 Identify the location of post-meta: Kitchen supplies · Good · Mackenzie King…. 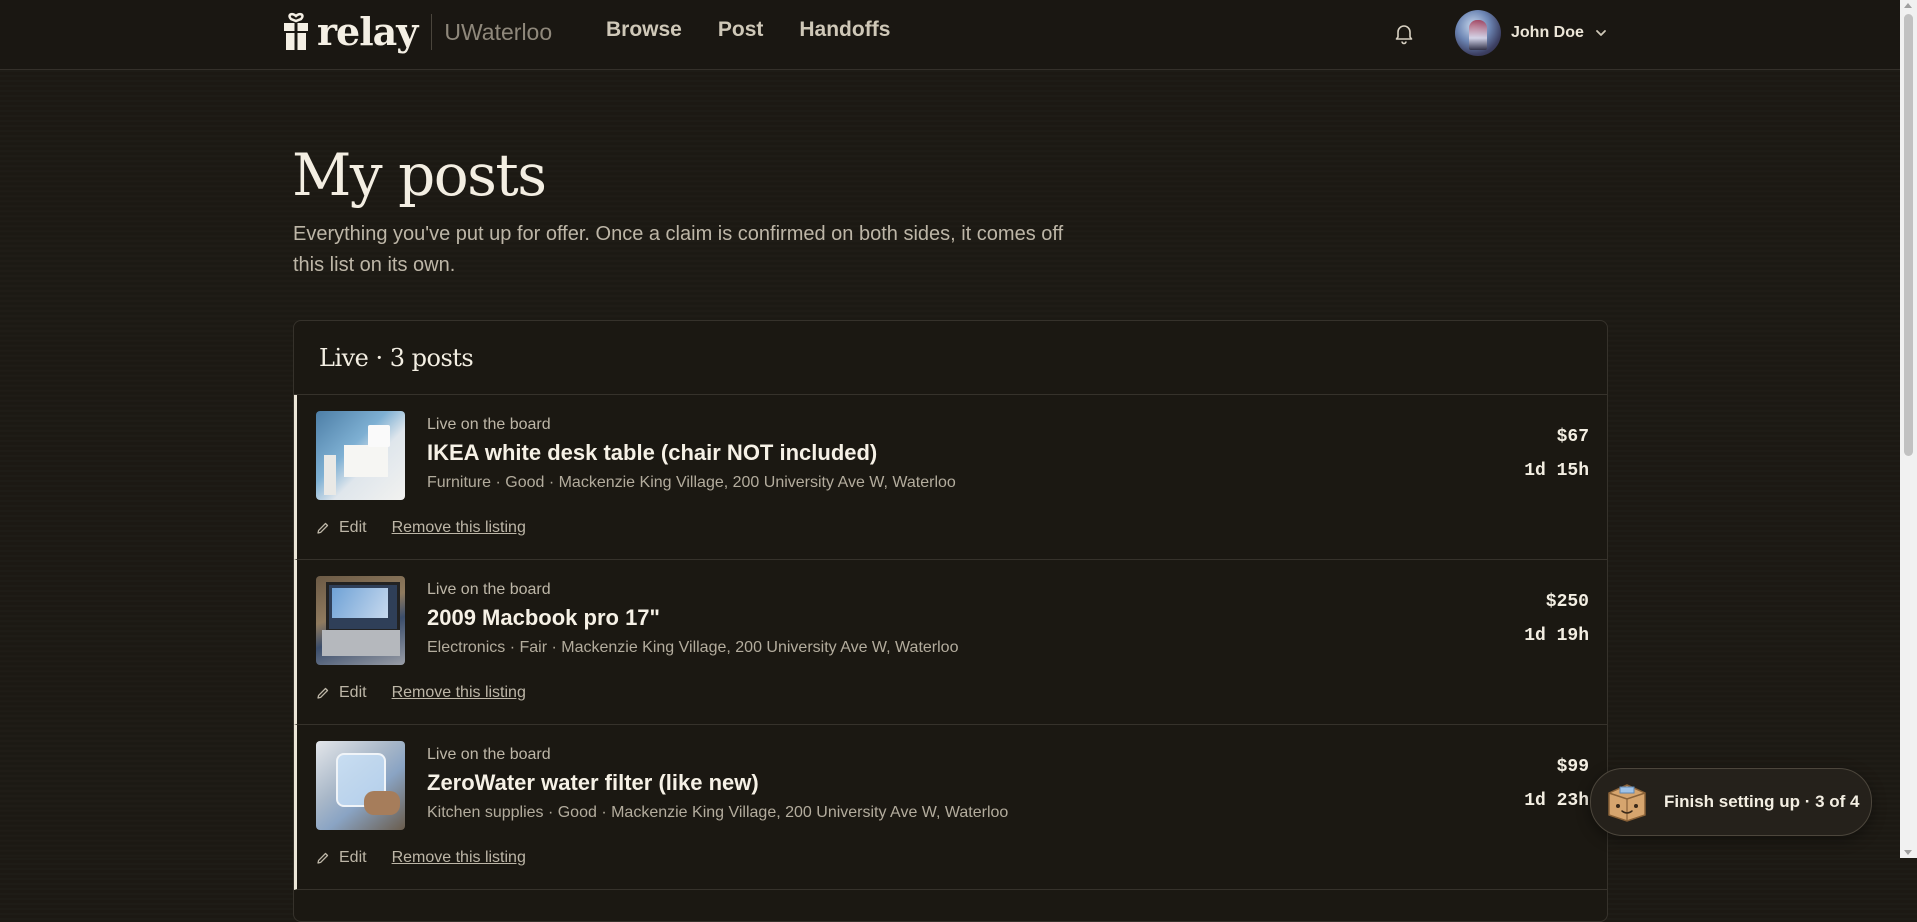
(718, 812).